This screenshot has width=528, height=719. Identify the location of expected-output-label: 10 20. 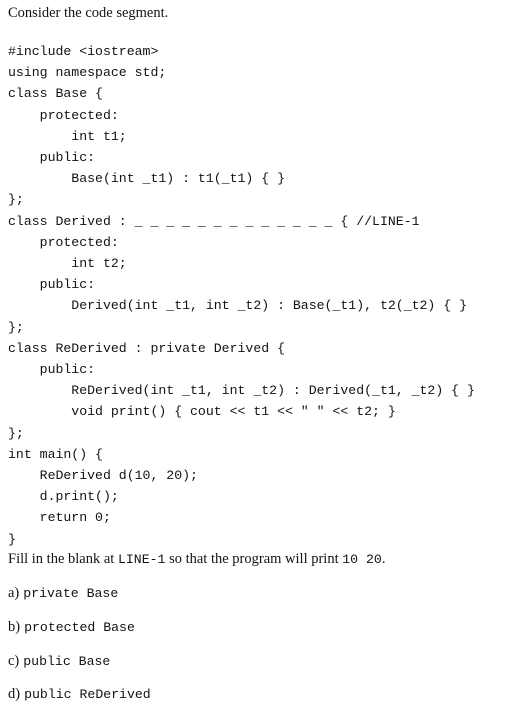
(362, 559).